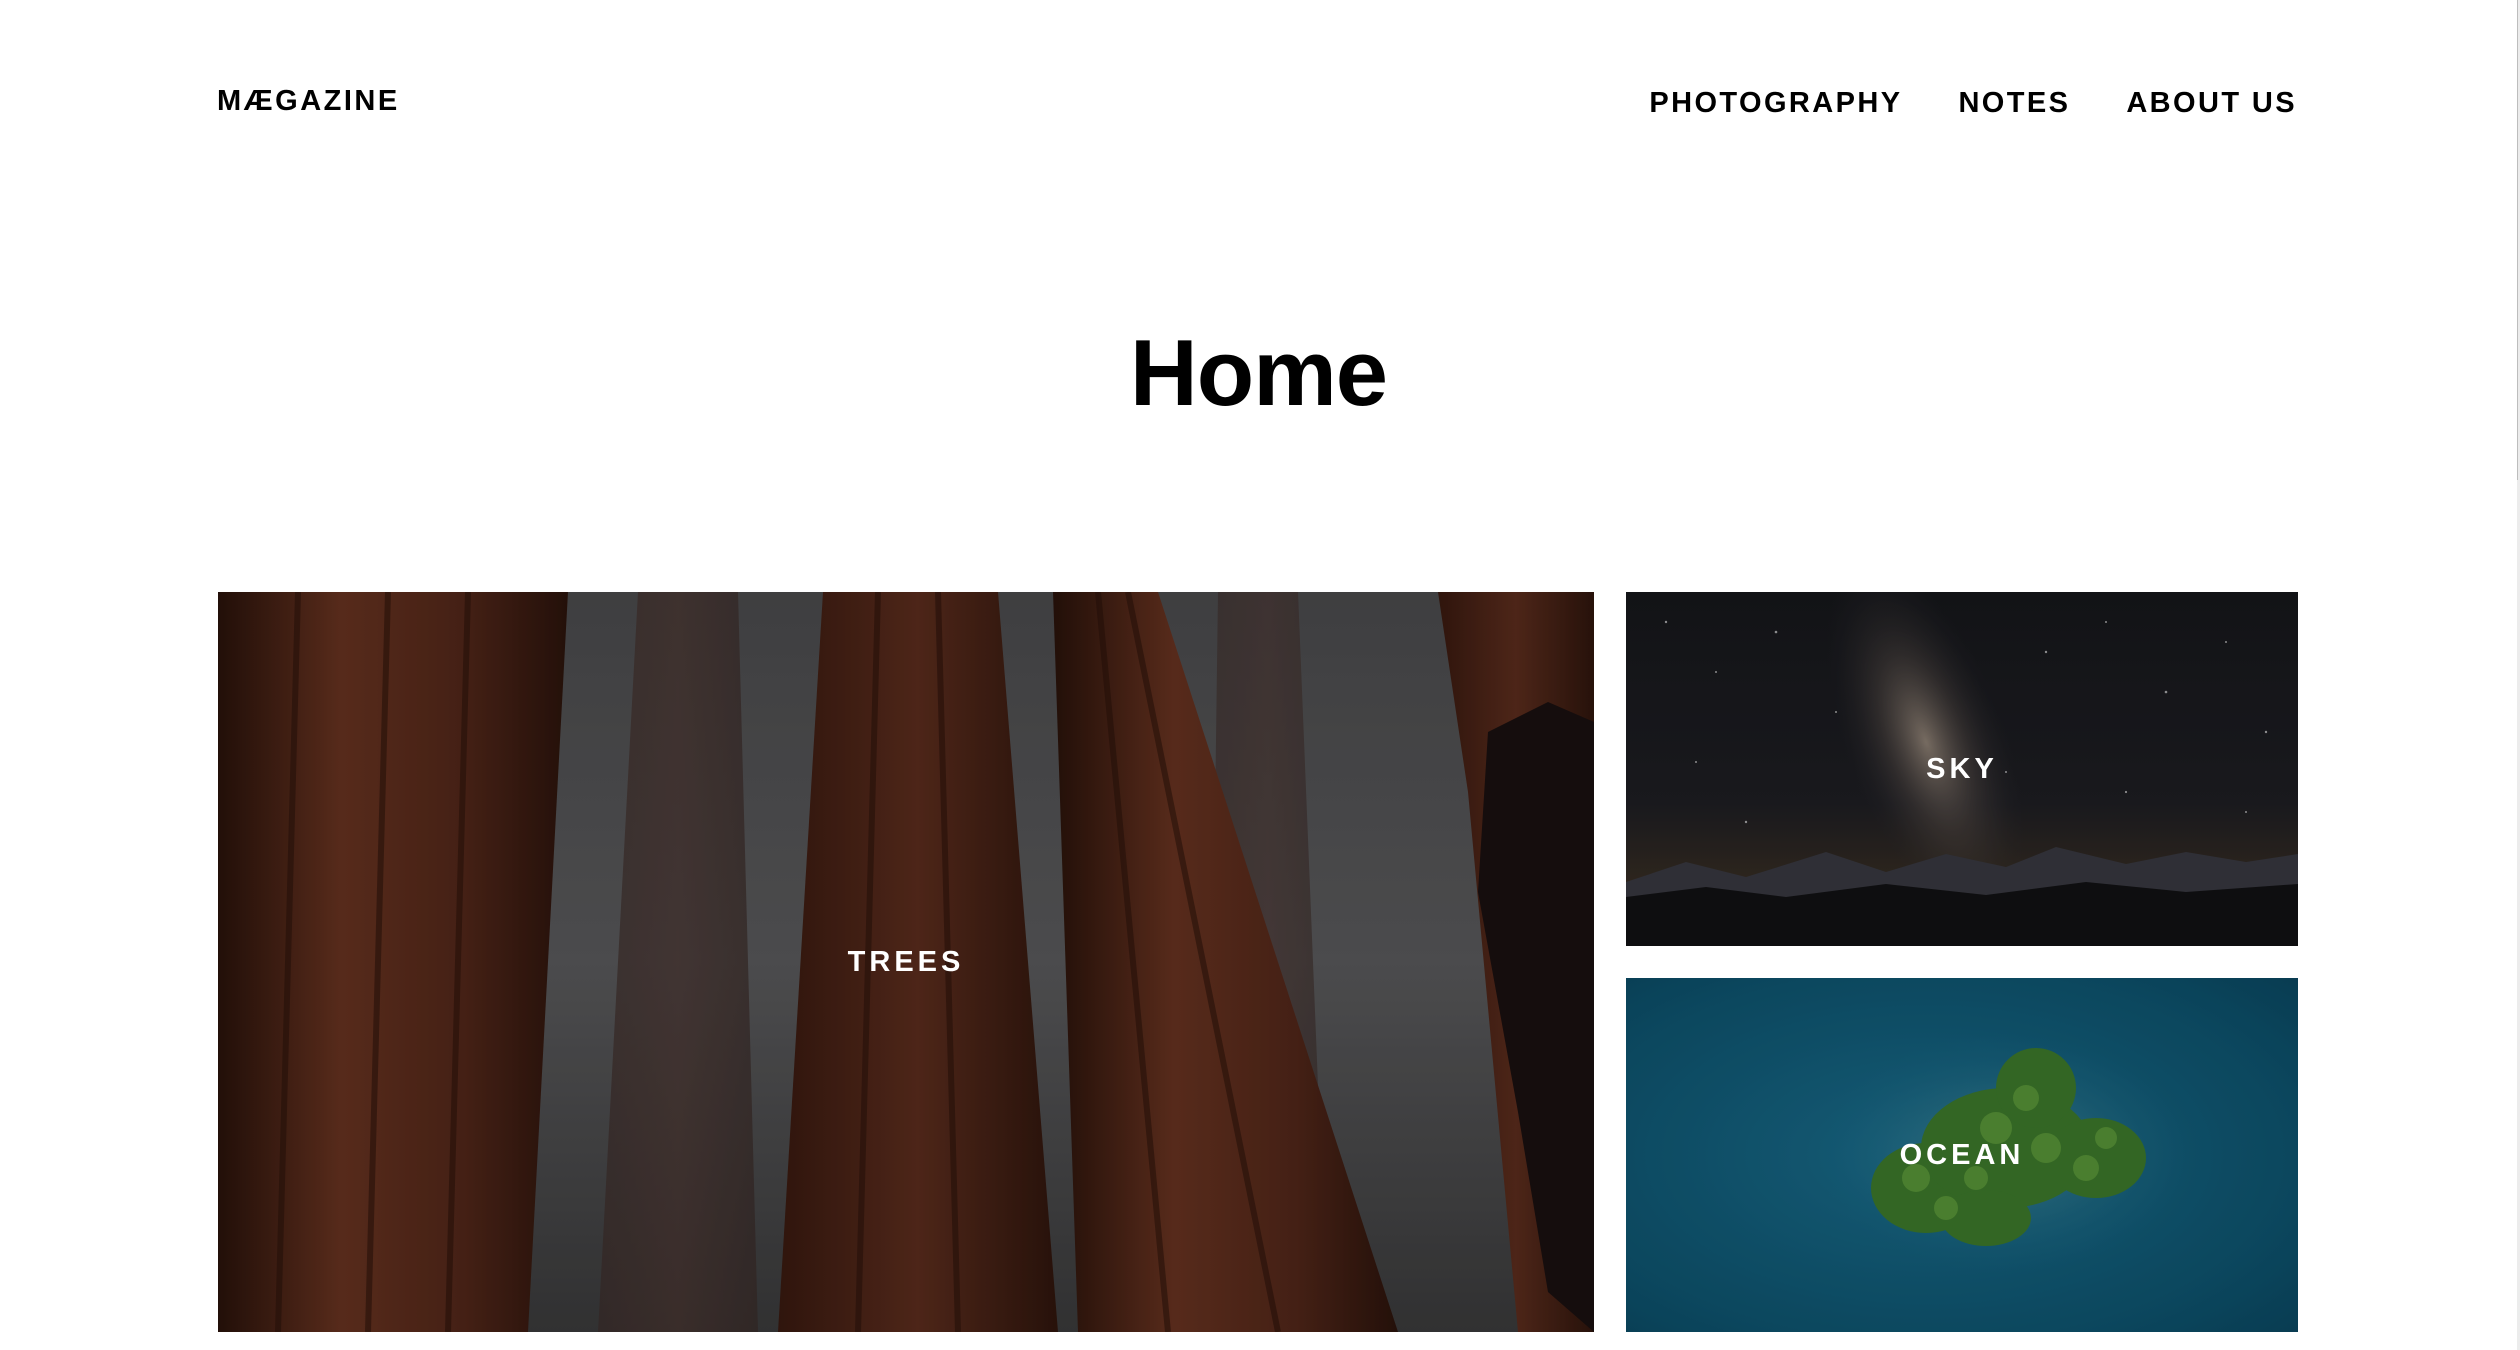 Image resolution: width=2520 pixels, height=1350 pixels. Describe the element at coordinates (308, 101) in the screenshot. I see `site-logo: MÆGAZINE` at that location.